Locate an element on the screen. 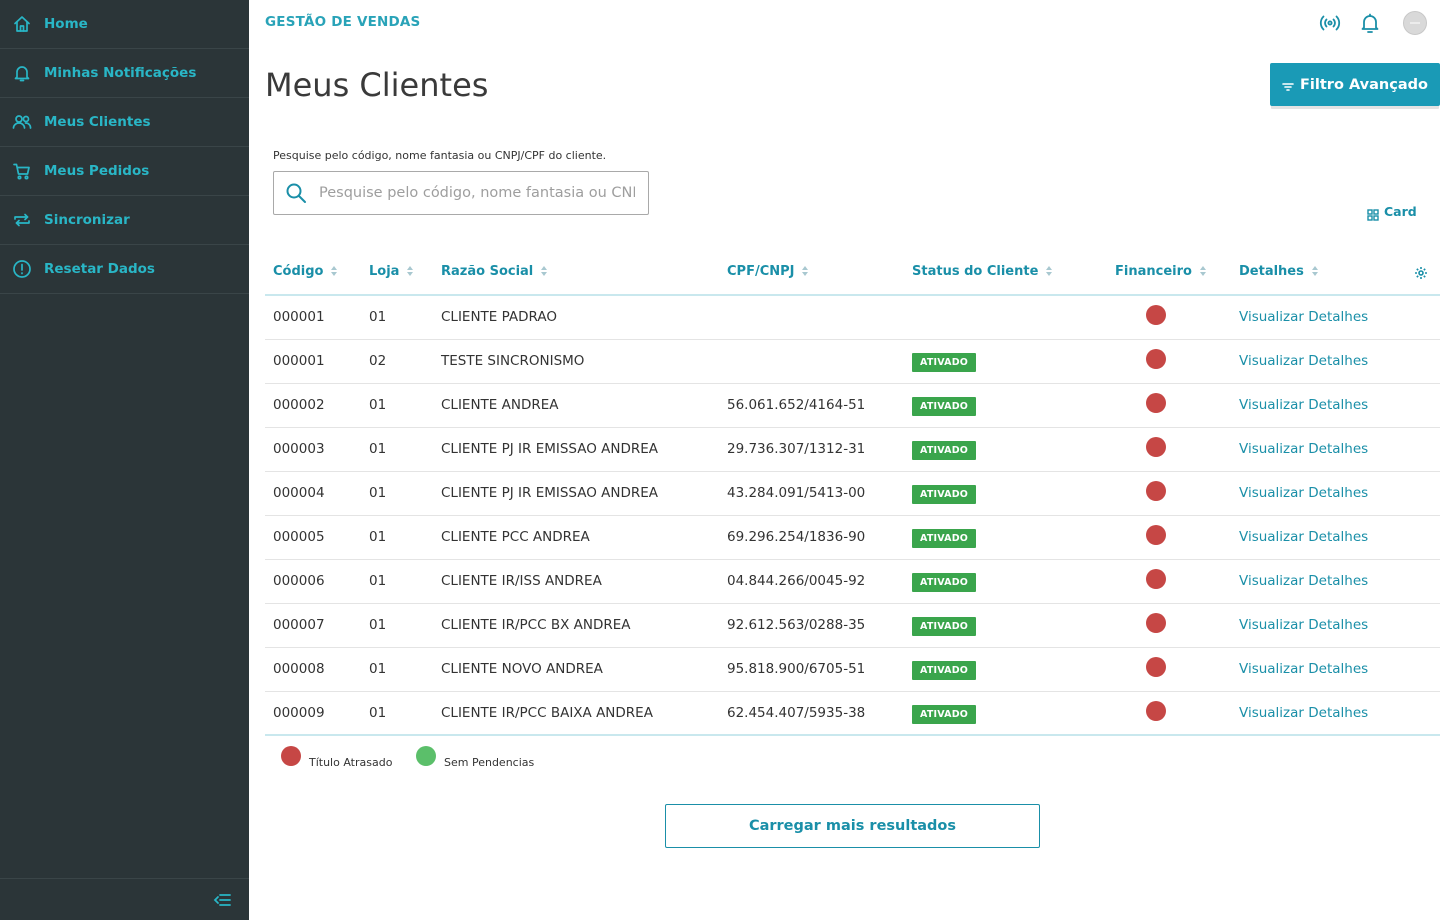  legend-overdue: Título Atrasado is located at coordinates (337, 759).